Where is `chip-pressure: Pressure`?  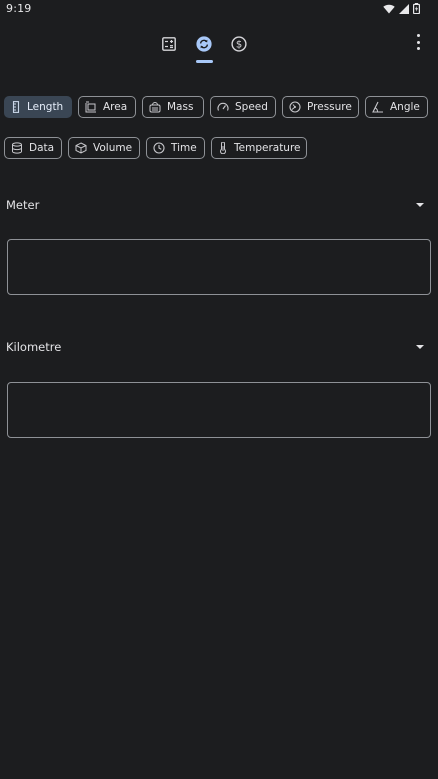 chip-pressure: Pressure is located at coordinates (320, 107).